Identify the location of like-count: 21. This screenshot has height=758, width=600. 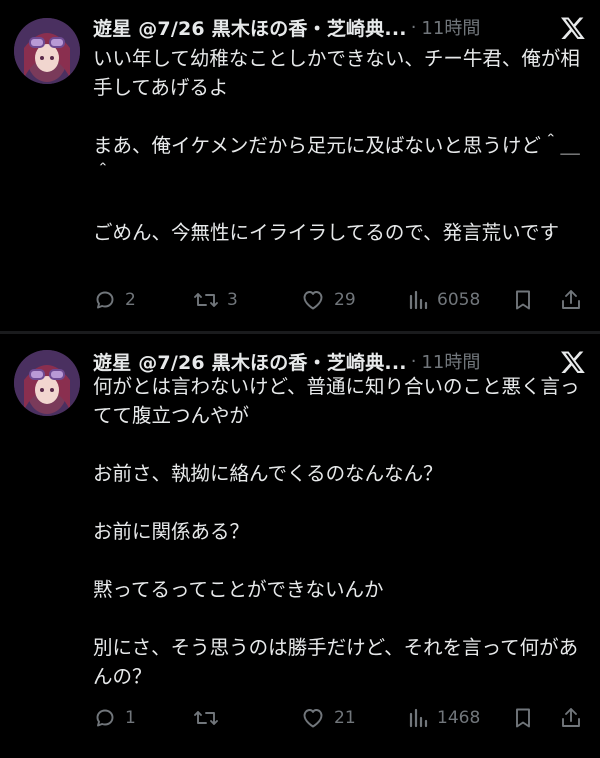
(345, 718).